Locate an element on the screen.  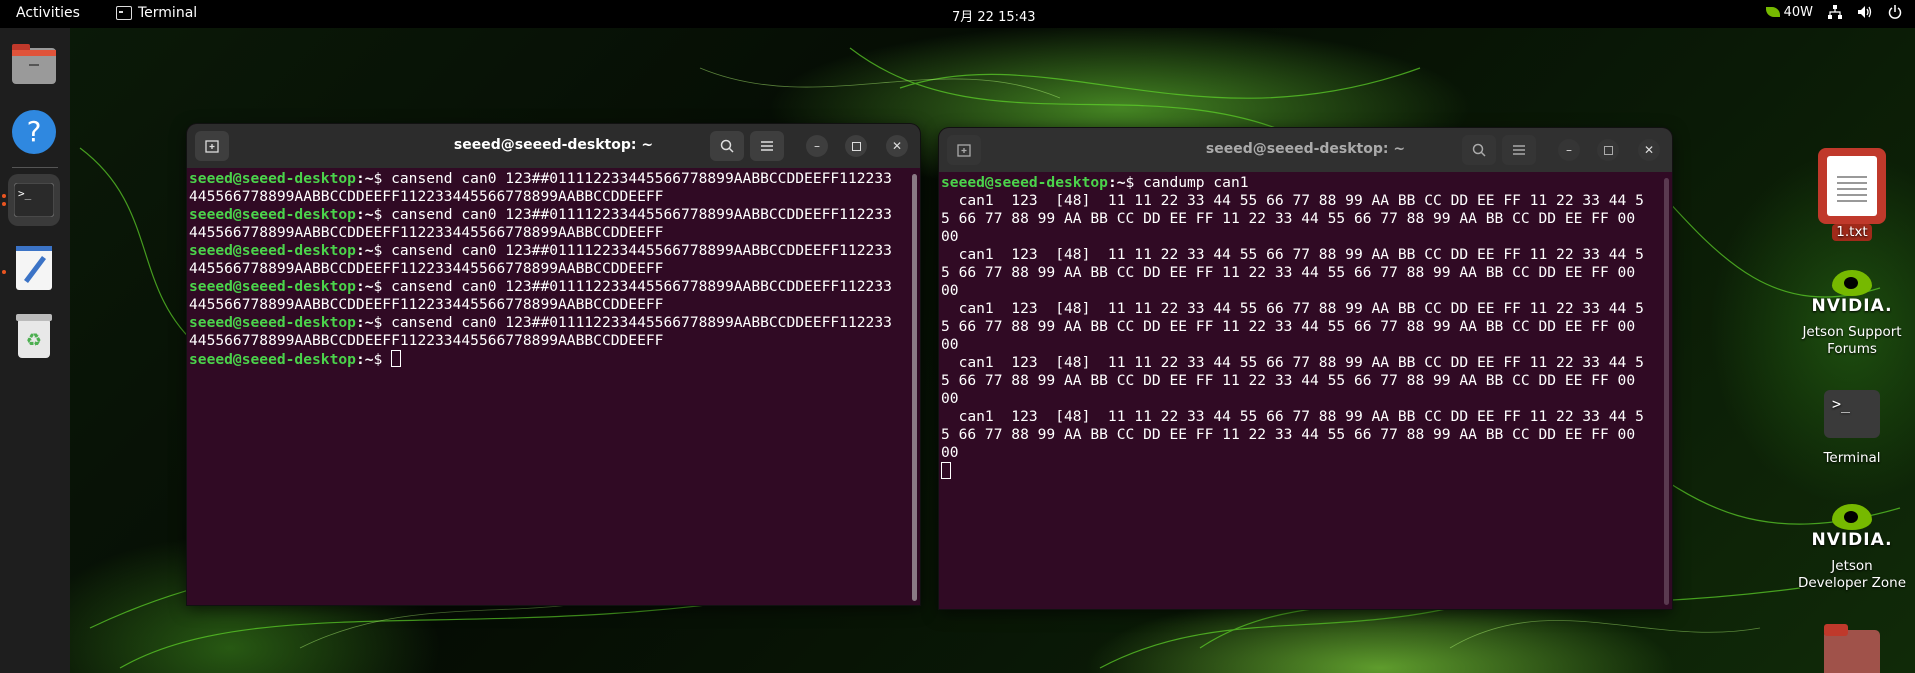
activities-button: Activities is located at coordinates (48, 13).